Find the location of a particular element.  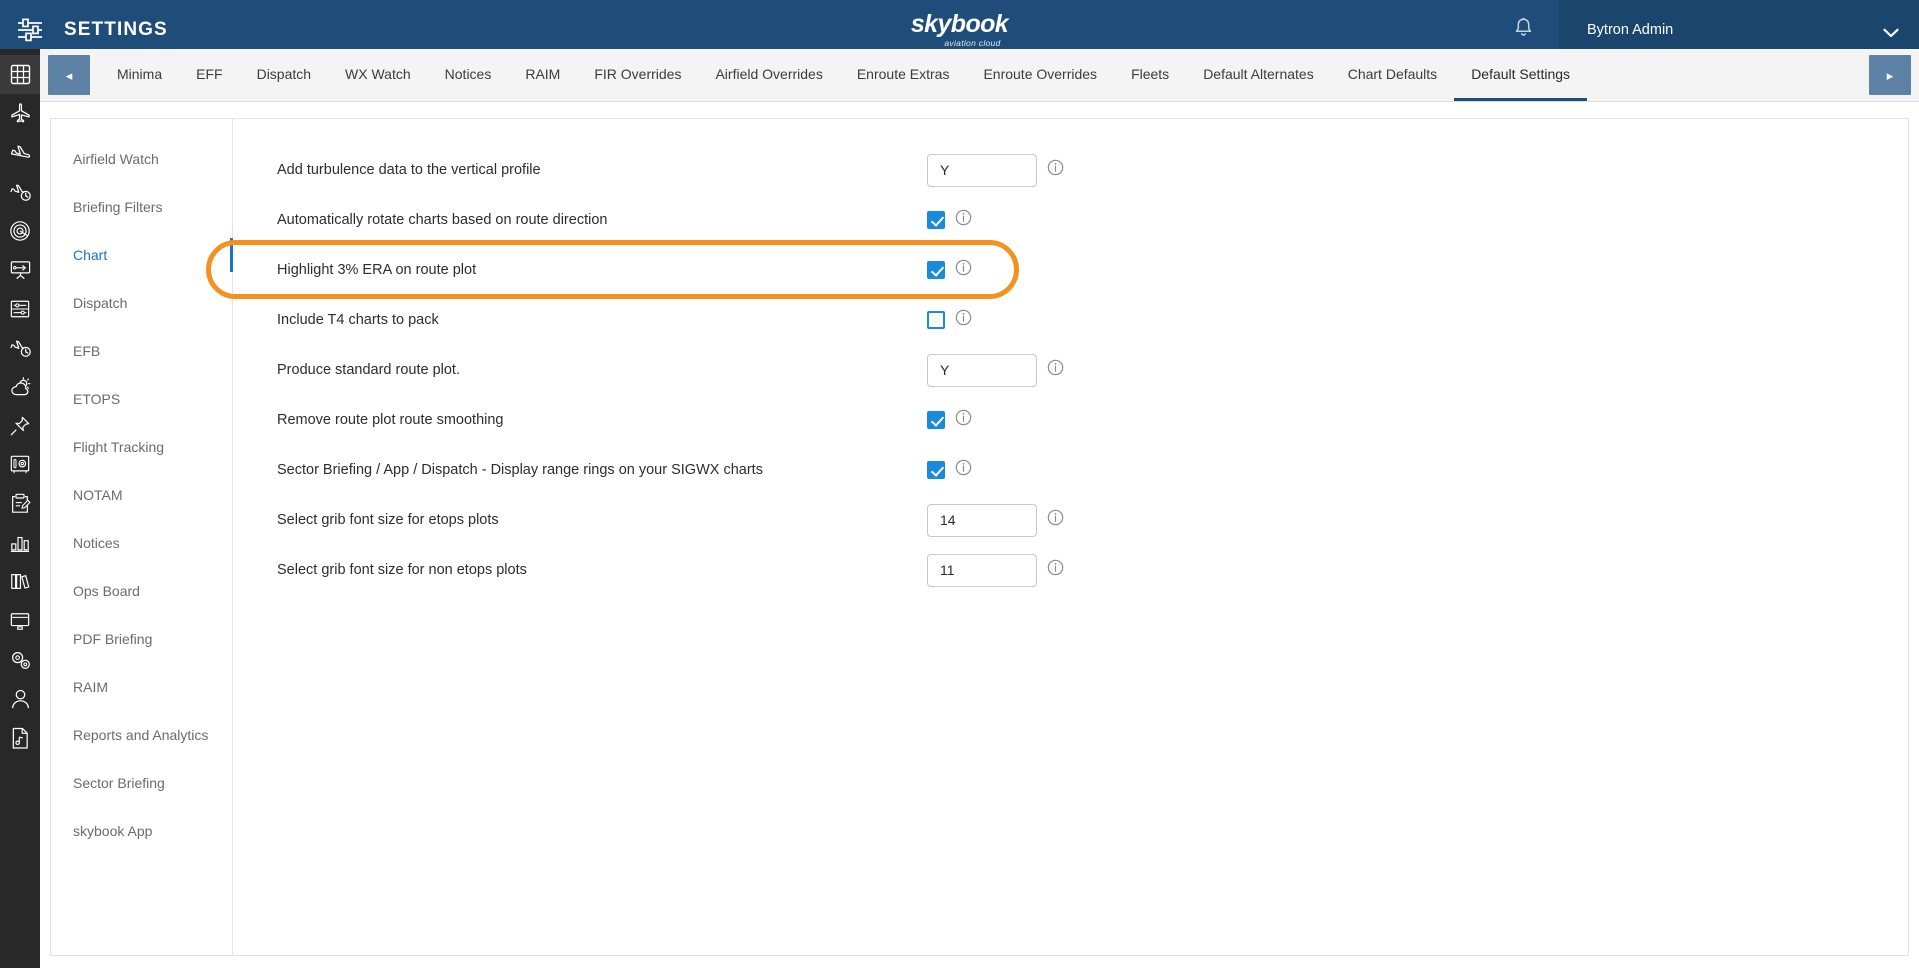

tab-enroute-overrides: Enroute Overrides is located at coordinates (1040, 75).